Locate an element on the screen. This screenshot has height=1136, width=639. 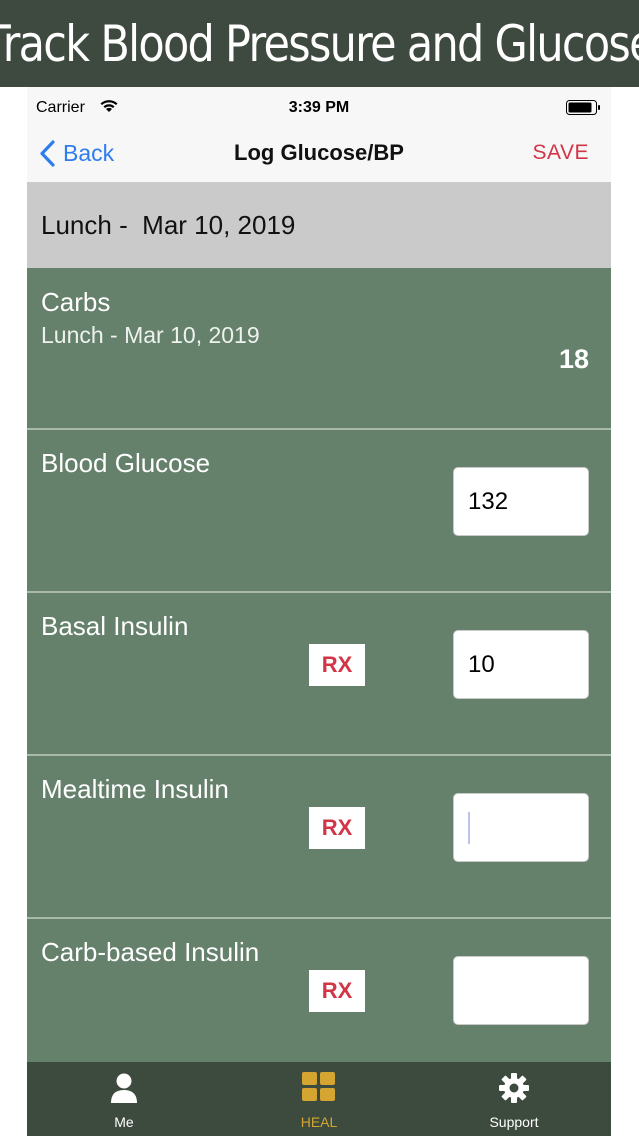
promo-banner-title: Track Blood Pressure and Glucose is located at coordinates (319, 43).